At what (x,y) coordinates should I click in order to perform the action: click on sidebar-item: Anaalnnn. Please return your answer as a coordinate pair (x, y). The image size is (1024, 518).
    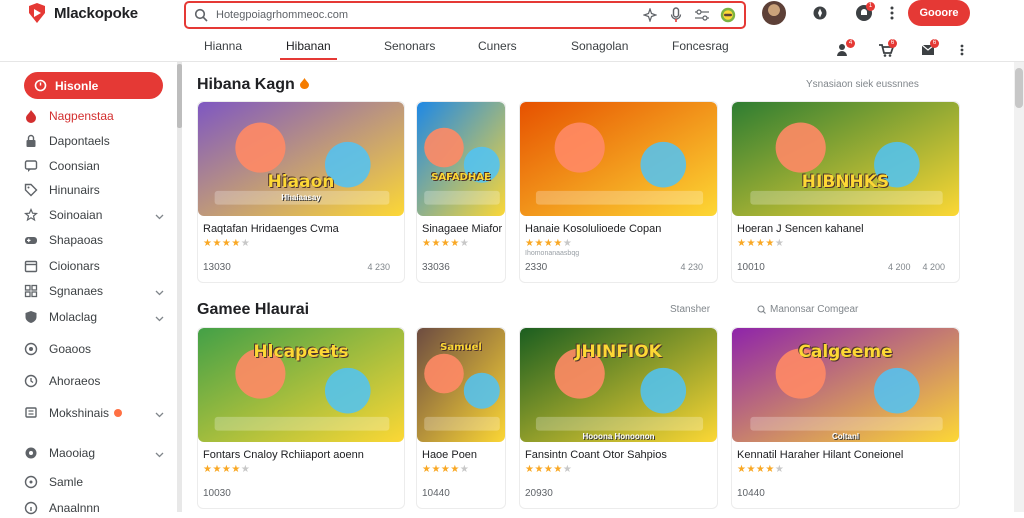
    Looking at the image, I should click on (97, 508).